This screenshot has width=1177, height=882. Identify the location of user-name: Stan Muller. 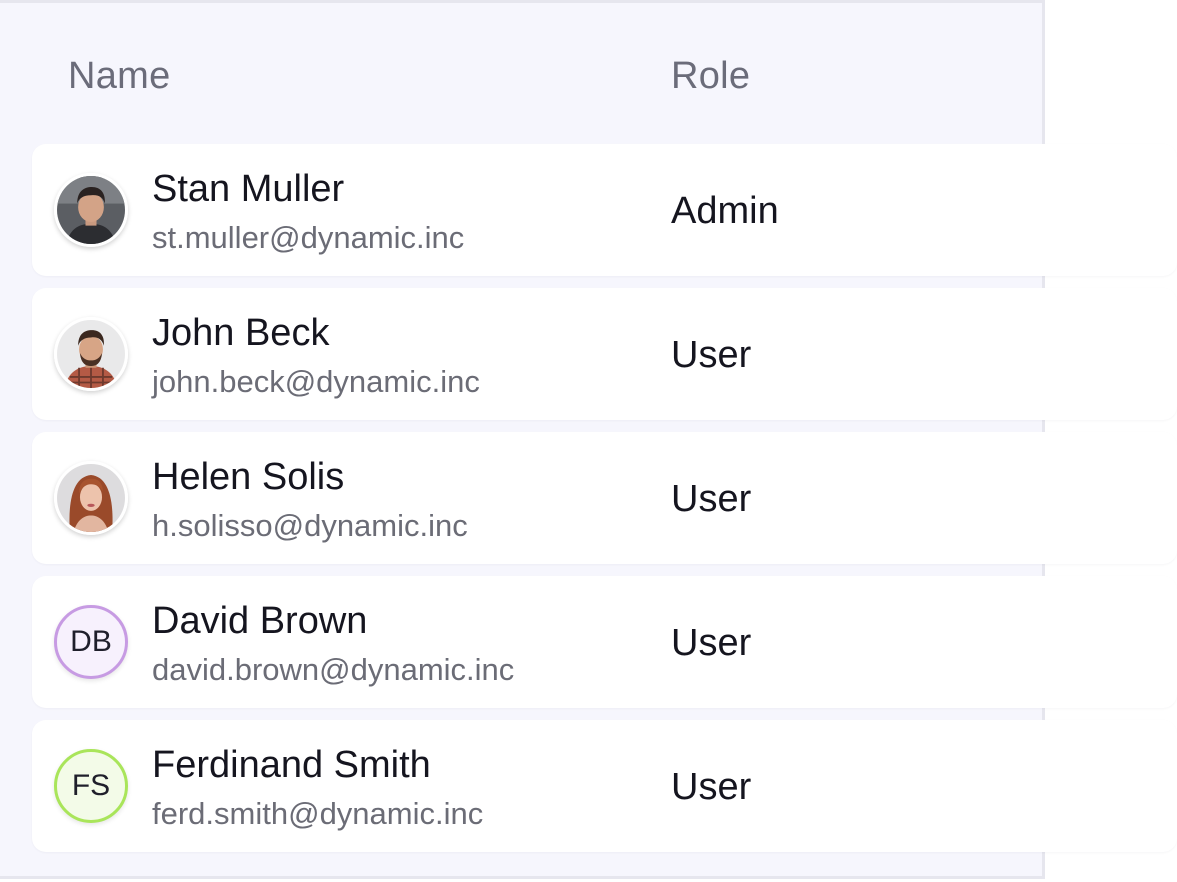
(248, 189).